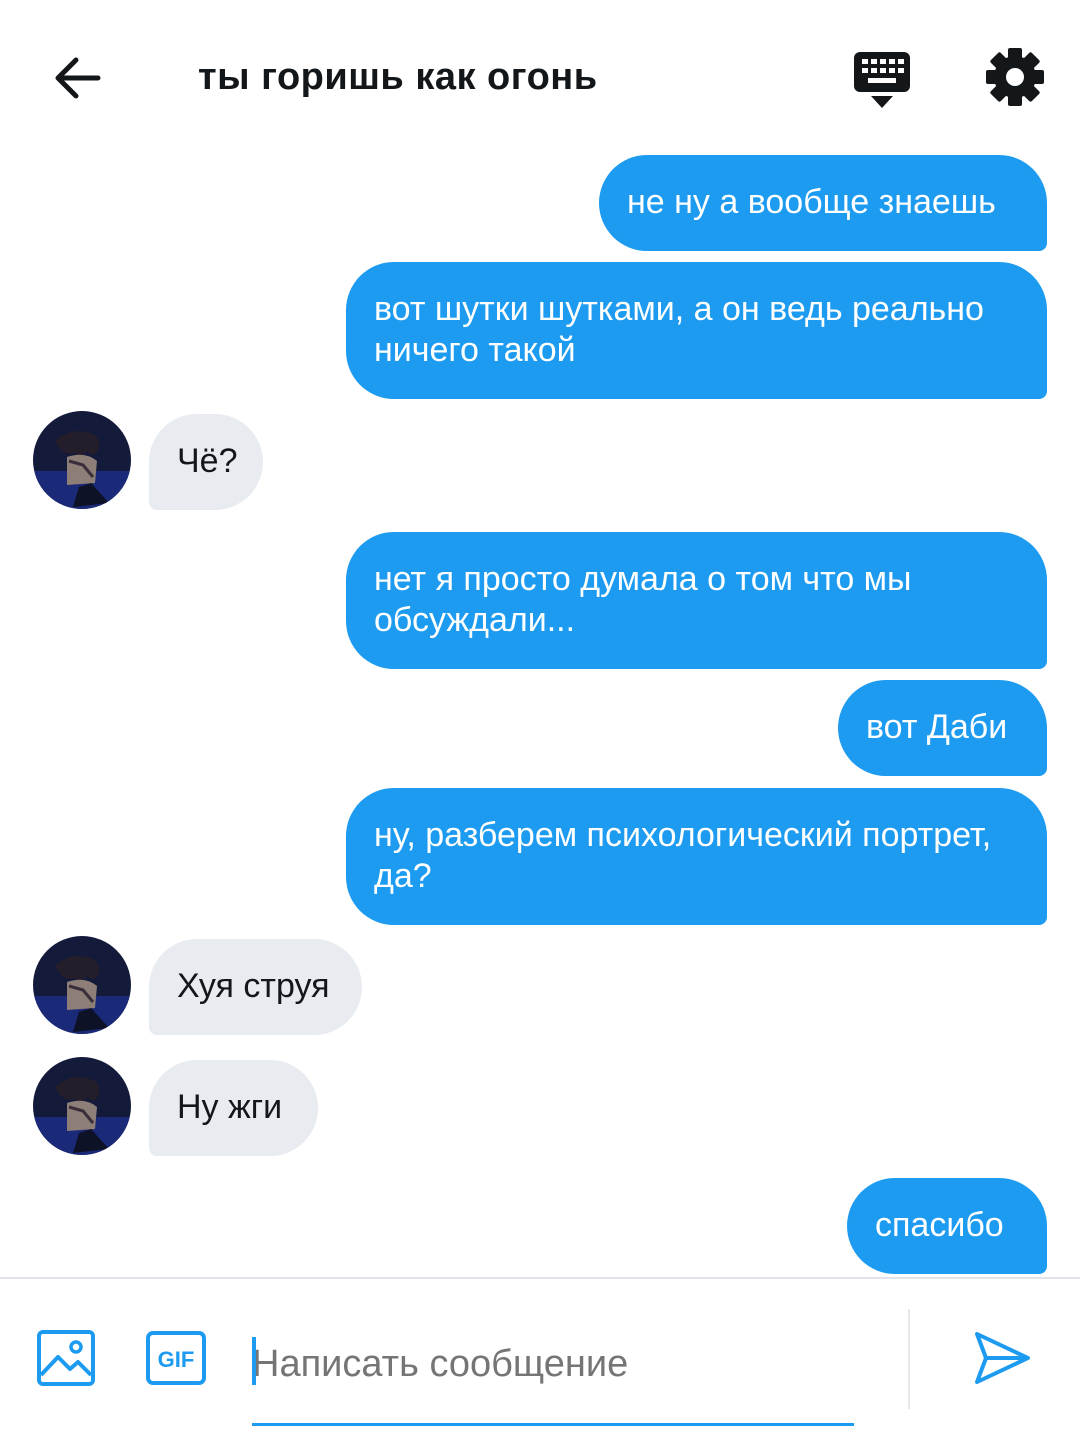 Image resolution: width=1080 pixels, height=1440 pixels. I want to click on image-icon, so click(66, 1358).